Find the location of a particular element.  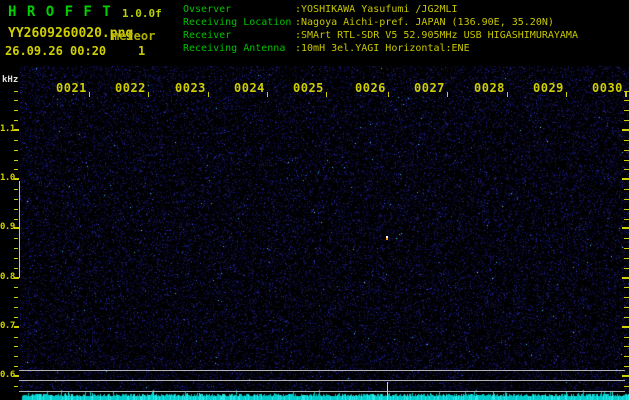

antenna-value: :10mH 3el.YAGI Horizontal:ENE is located at coordinates (382, 48).